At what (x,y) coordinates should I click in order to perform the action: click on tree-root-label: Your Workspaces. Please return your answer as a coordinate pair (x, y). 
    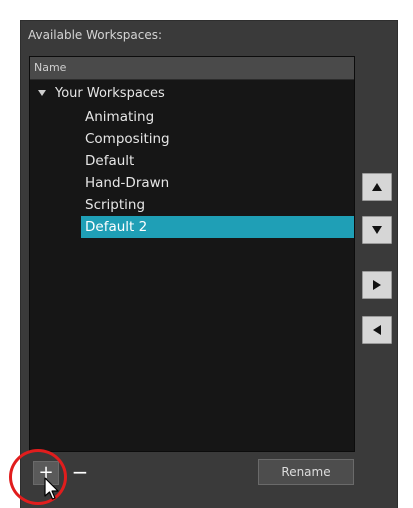
    Looking at the image, I should click on (110, 93).